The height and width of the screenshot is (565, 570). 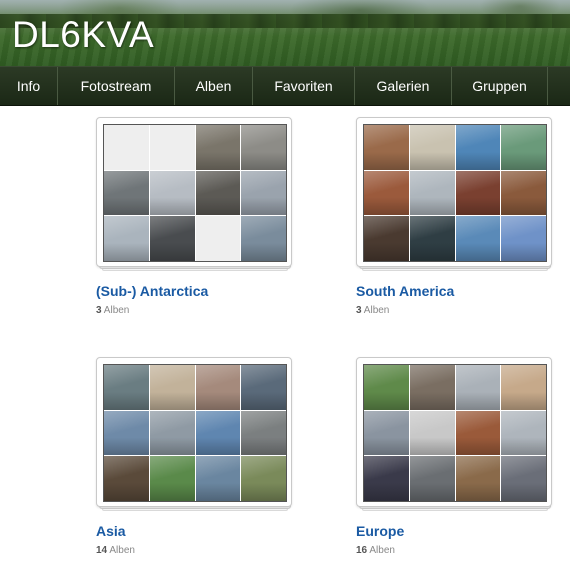 What do you see at coordinates (500, 86) in the screenshot?
I see `nav-item-gruppen: Gruppen` at bounding box center [500, 86].